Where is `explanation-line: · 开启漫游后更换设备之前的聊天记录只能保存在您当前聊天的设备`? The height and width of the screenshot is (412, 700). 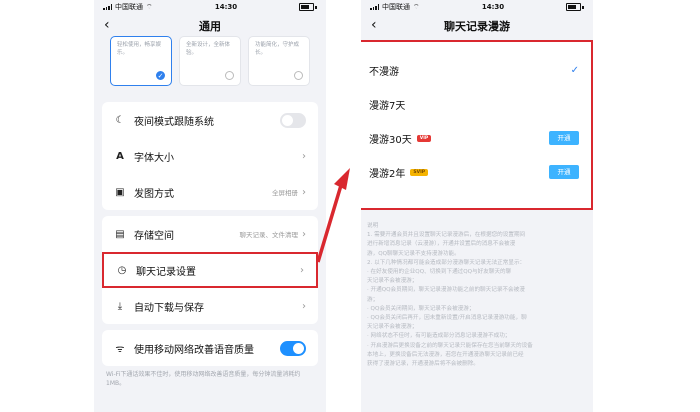
explanation-line: · 开启漫游后更换设备之前的聊天记录只能保存在您当前聊天的设备 is located at coordinates (450, 345).